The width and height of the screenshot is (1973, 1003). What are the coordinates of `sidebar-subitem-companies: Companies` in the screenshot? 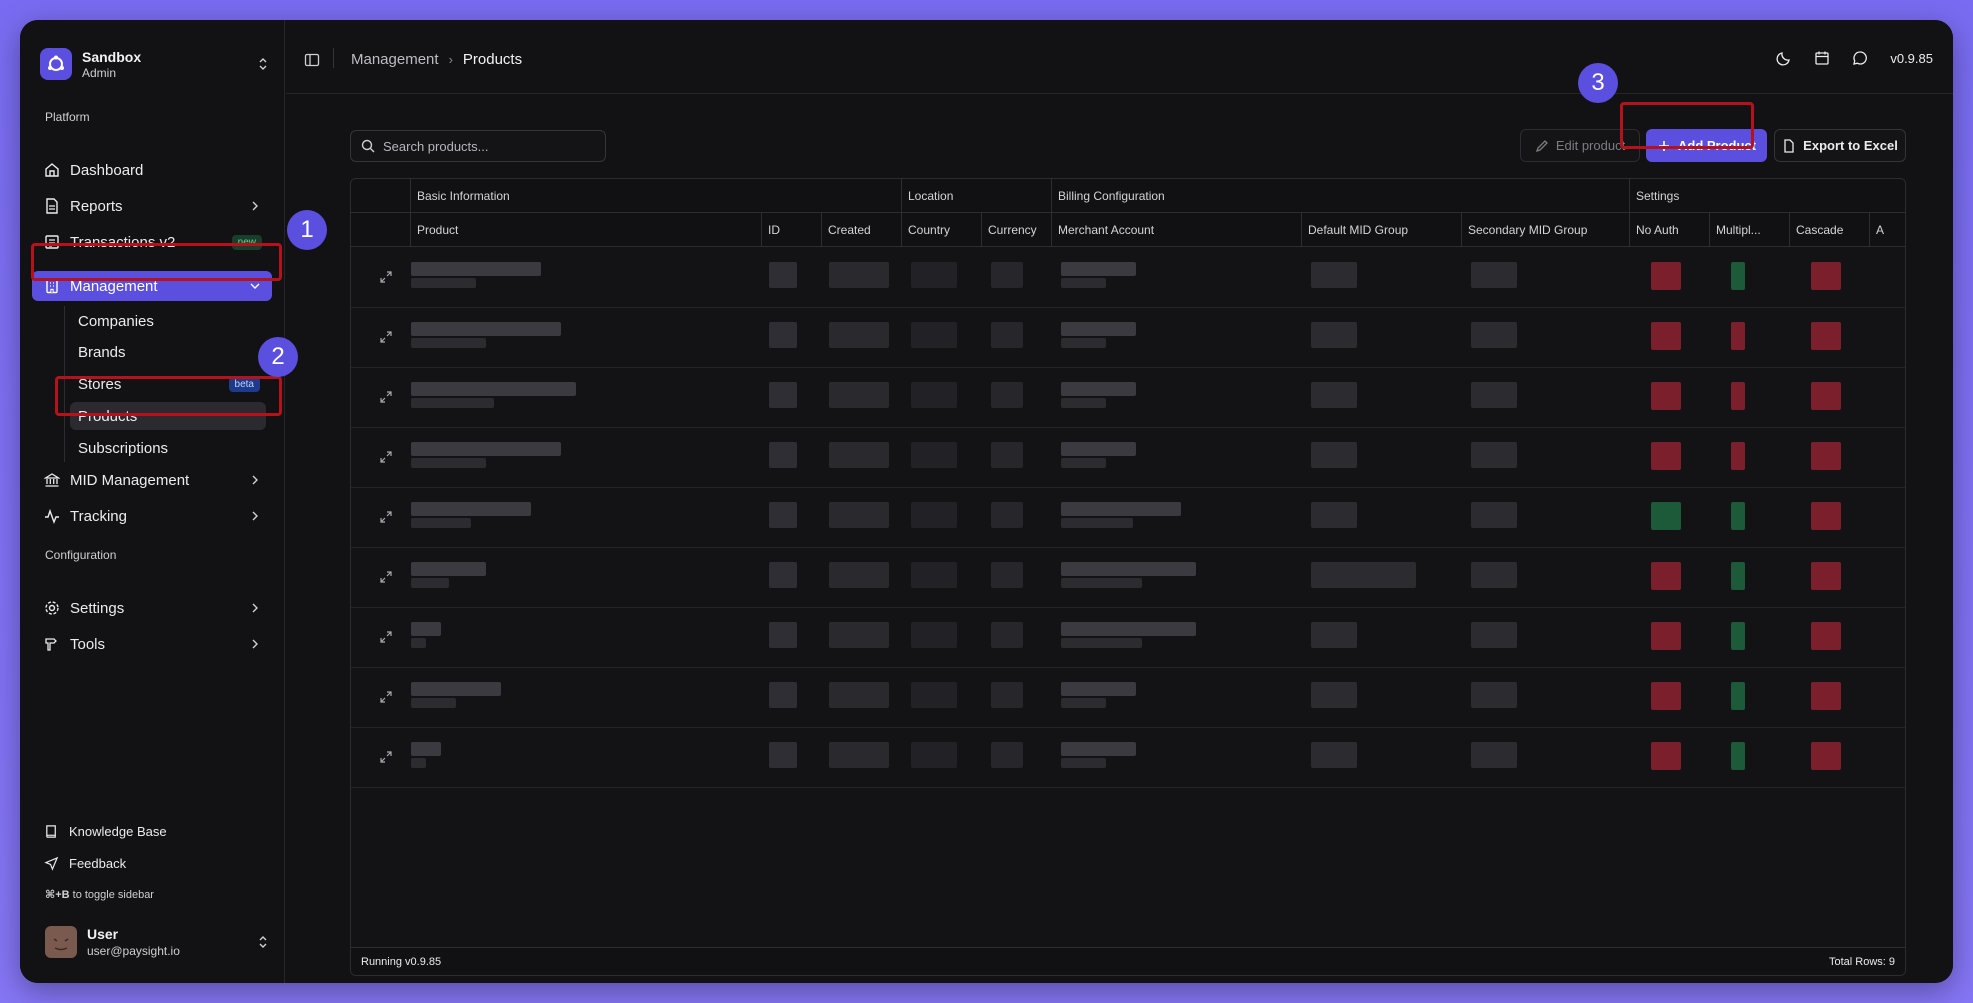 It's located at (168, 321).